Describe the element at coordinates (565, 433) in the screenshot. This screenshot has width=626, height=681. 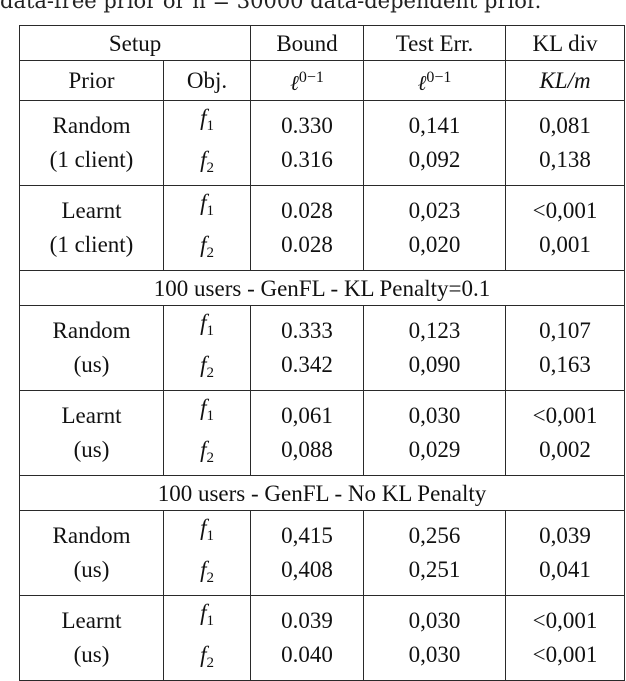
I see `kl-cell: <0,001 0,002` at that location.